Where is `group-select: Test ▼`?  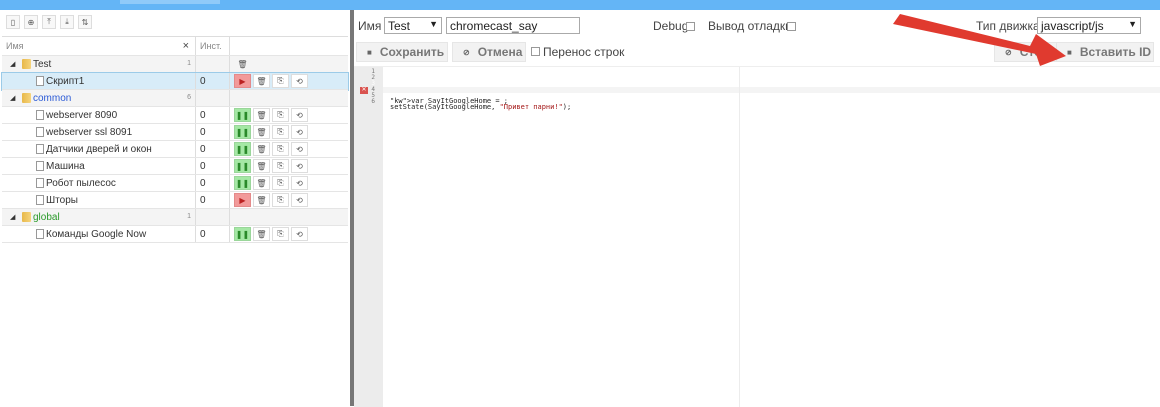 group-select: Test ▼ is located at coordinates (413, 25).